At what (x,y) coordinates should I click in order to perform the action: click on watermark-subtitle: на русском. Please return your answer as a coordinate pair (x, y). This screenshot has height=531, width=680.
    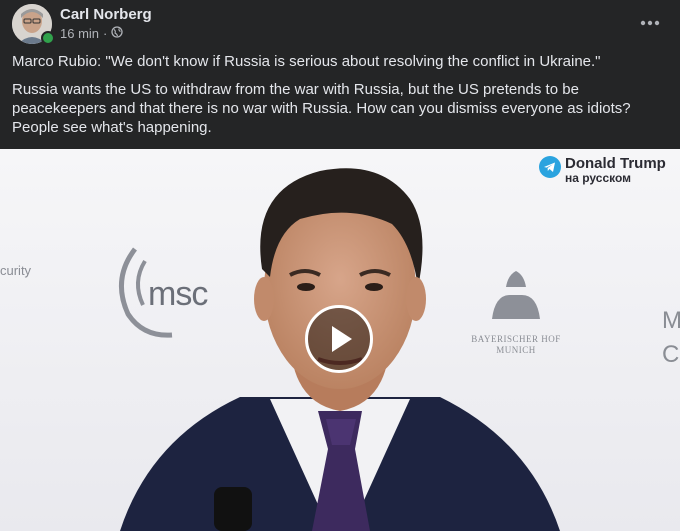
    Looking at the image, I should click on (598, 178).